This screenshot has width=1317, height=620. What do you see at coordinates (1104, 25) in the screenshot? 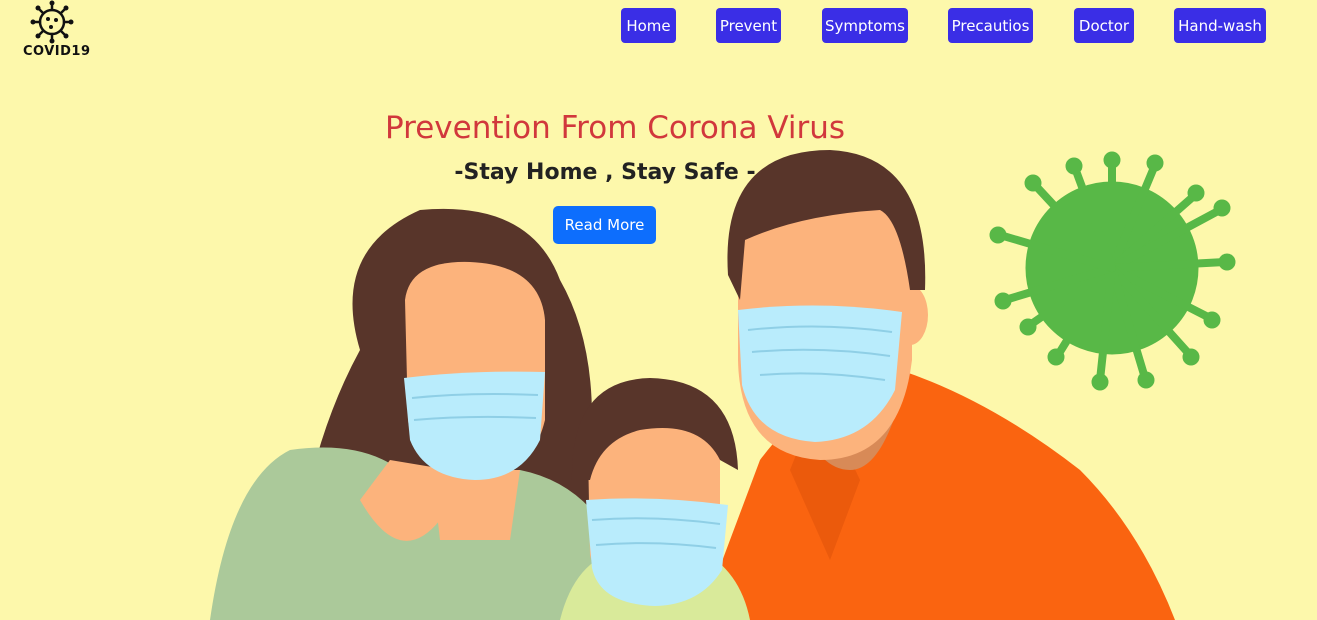
I see `nav-doctor-button: Doctor` at bounding box center [1104, 25].